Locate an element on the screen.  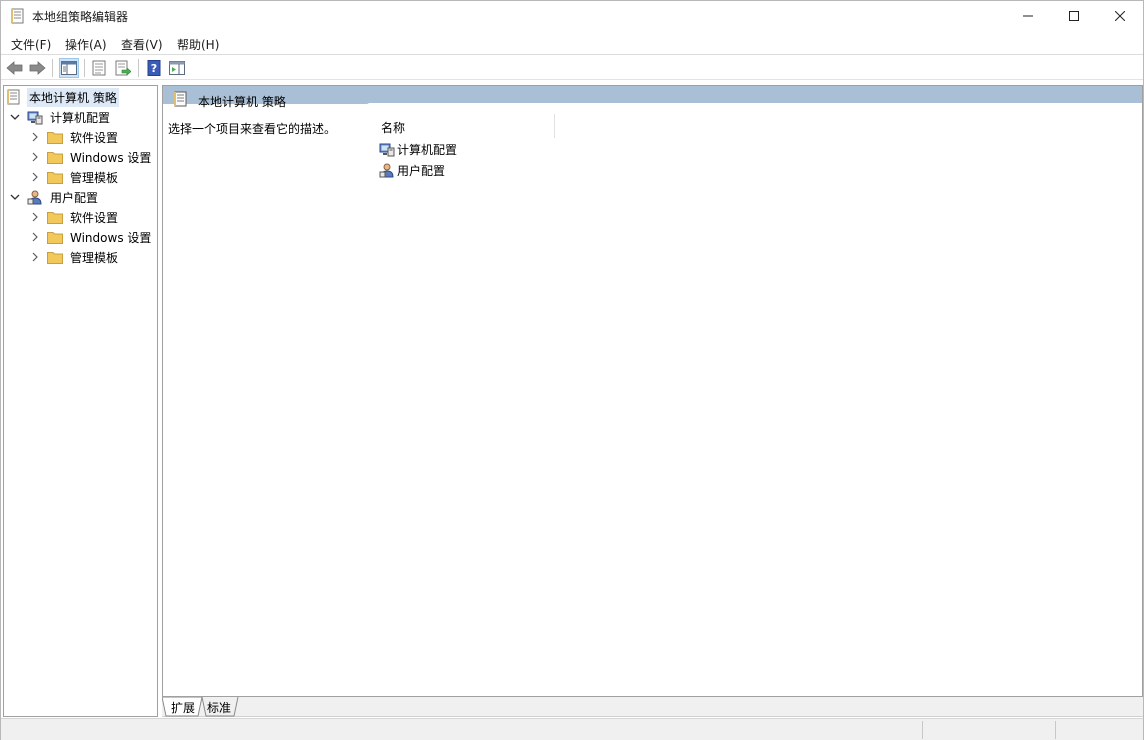
tree-item-computer-config: 计算机配置 is located at coordinates (60, 117).